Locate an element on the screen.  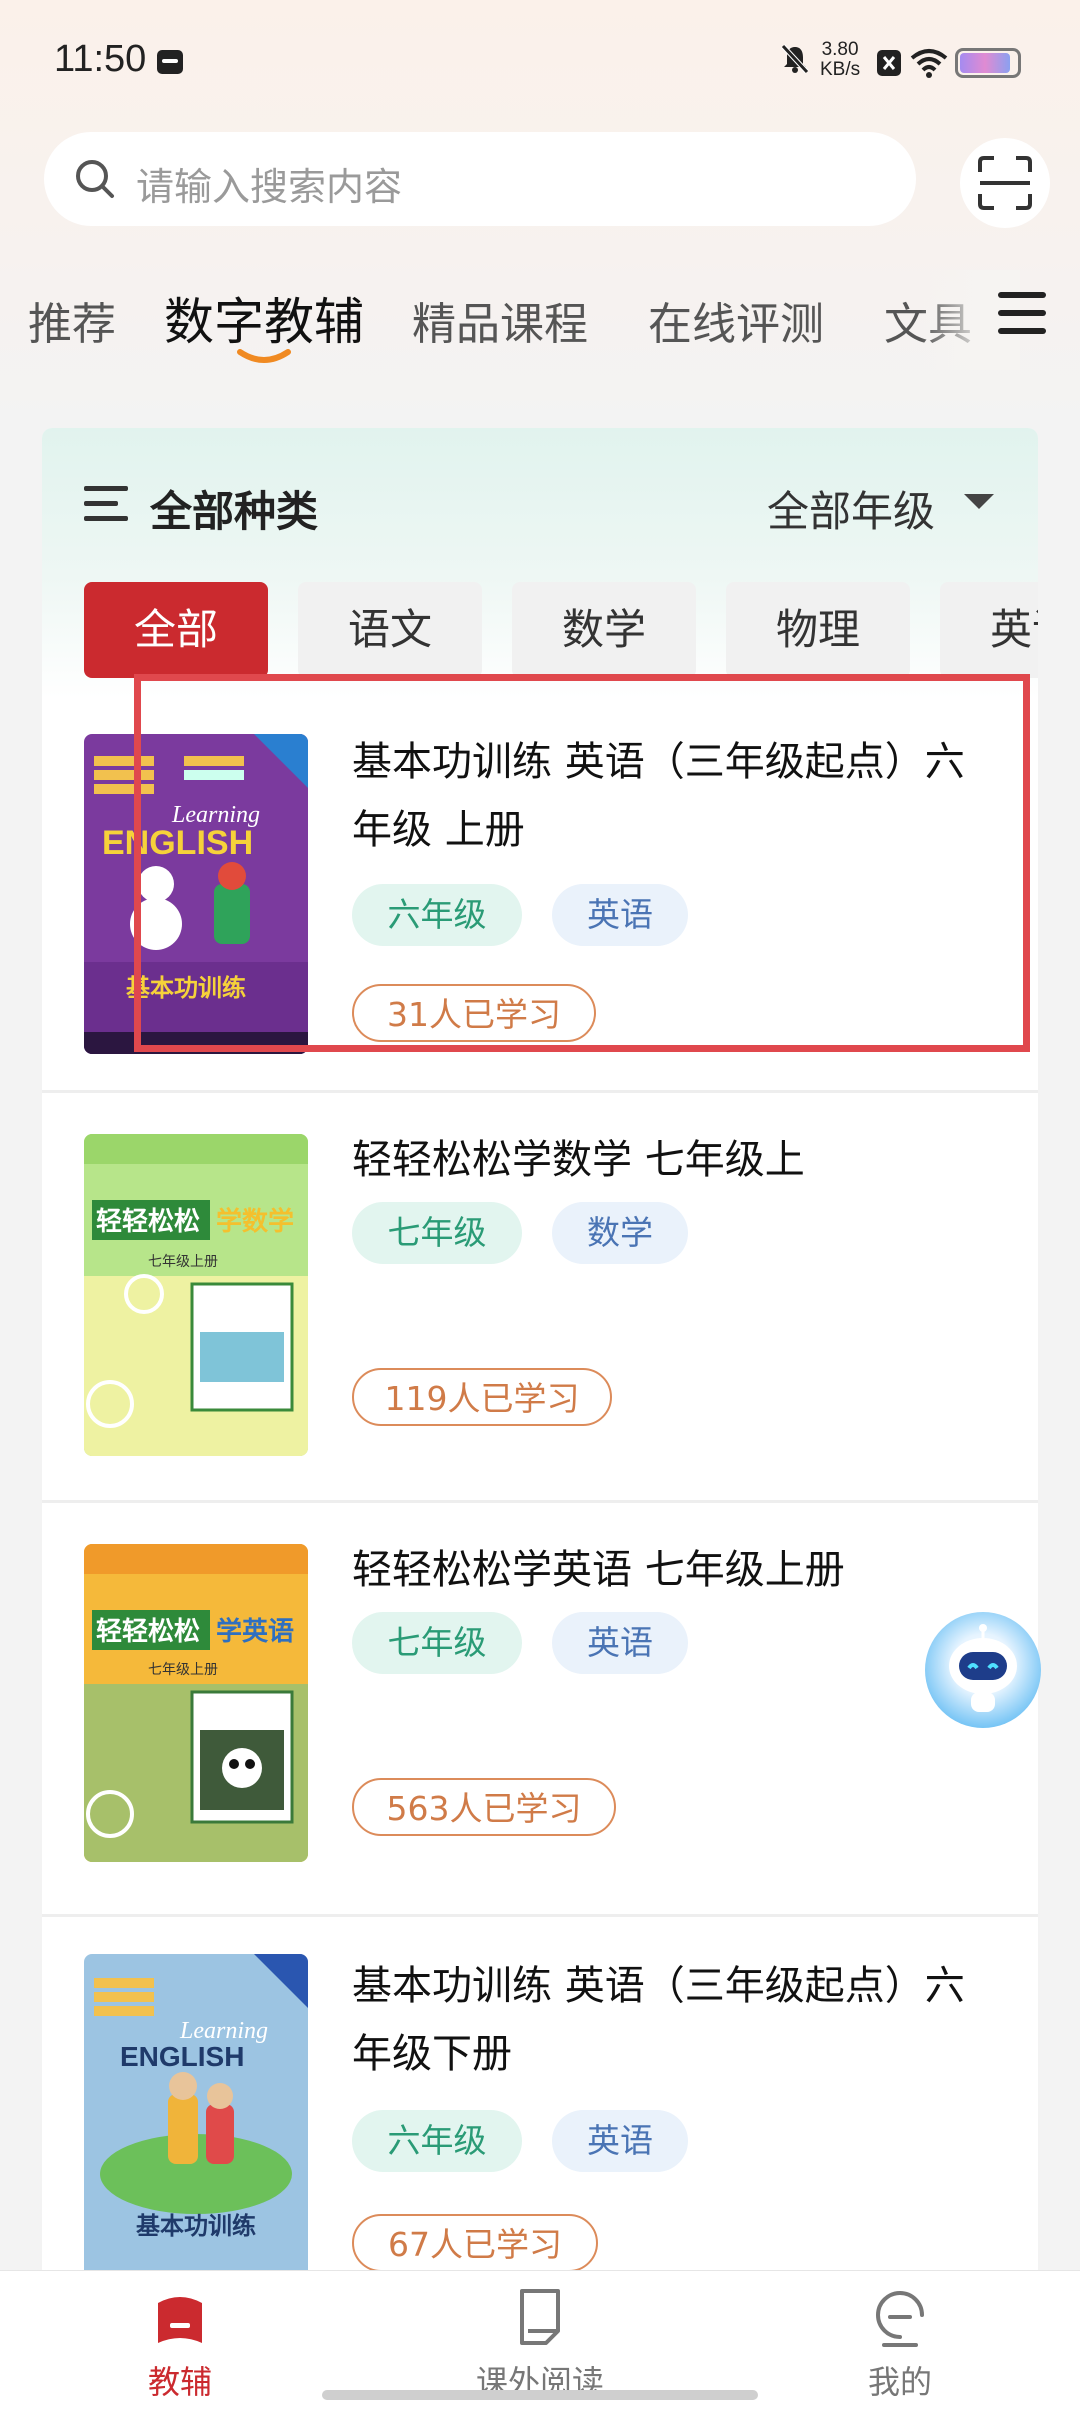
chevron-down-icon is located at coordinates (979, 501).